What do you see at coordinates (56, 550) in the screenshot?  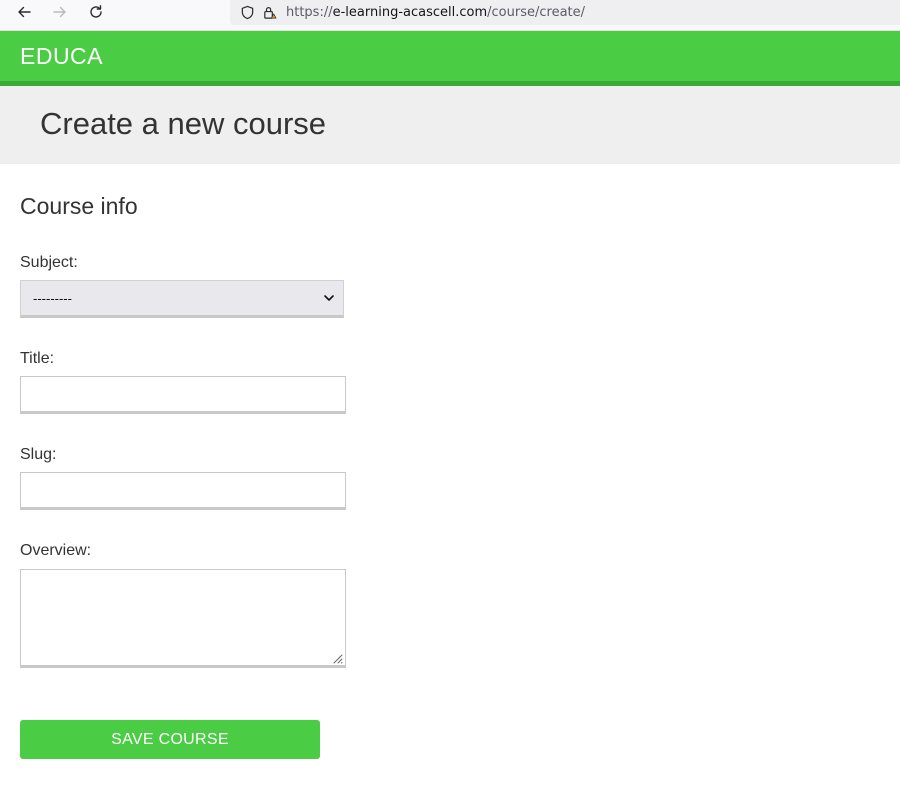 I see `overview-label: Overview:` at bounding box center [56, 550].